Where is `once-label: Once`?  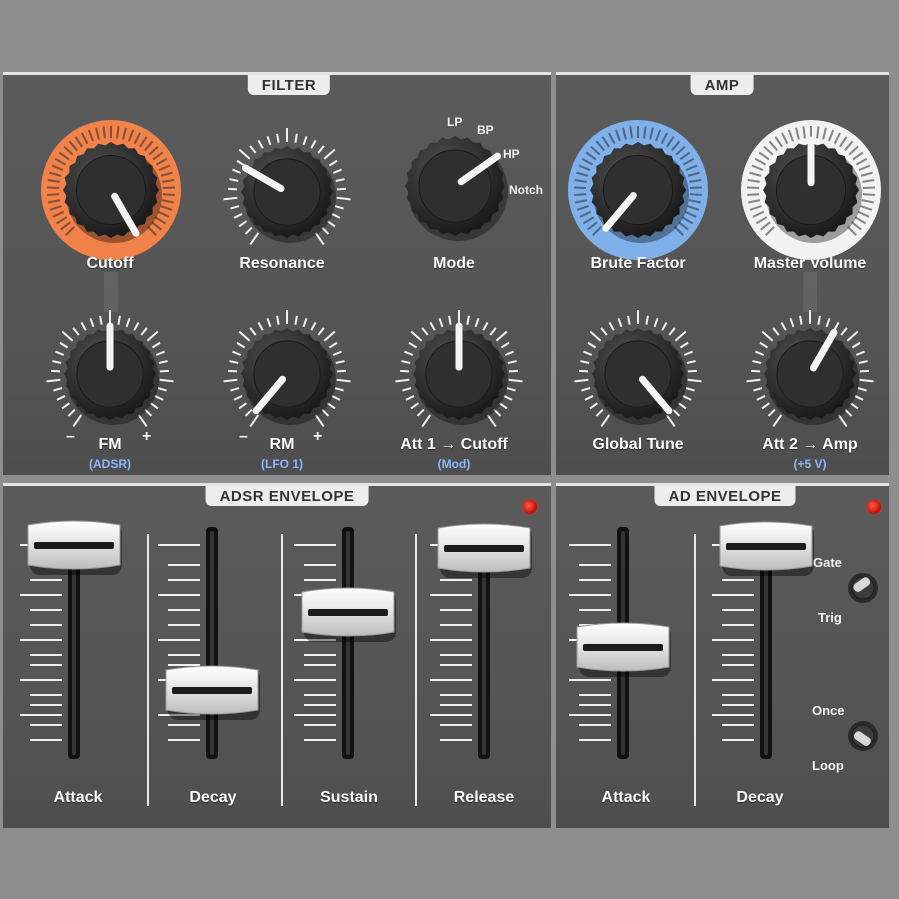
once-label: Once is located at coordinates (828, 710).